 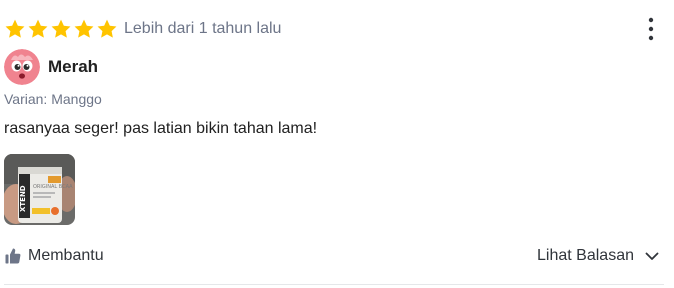 I want to click on star-rating, so click(x=61, y=29).